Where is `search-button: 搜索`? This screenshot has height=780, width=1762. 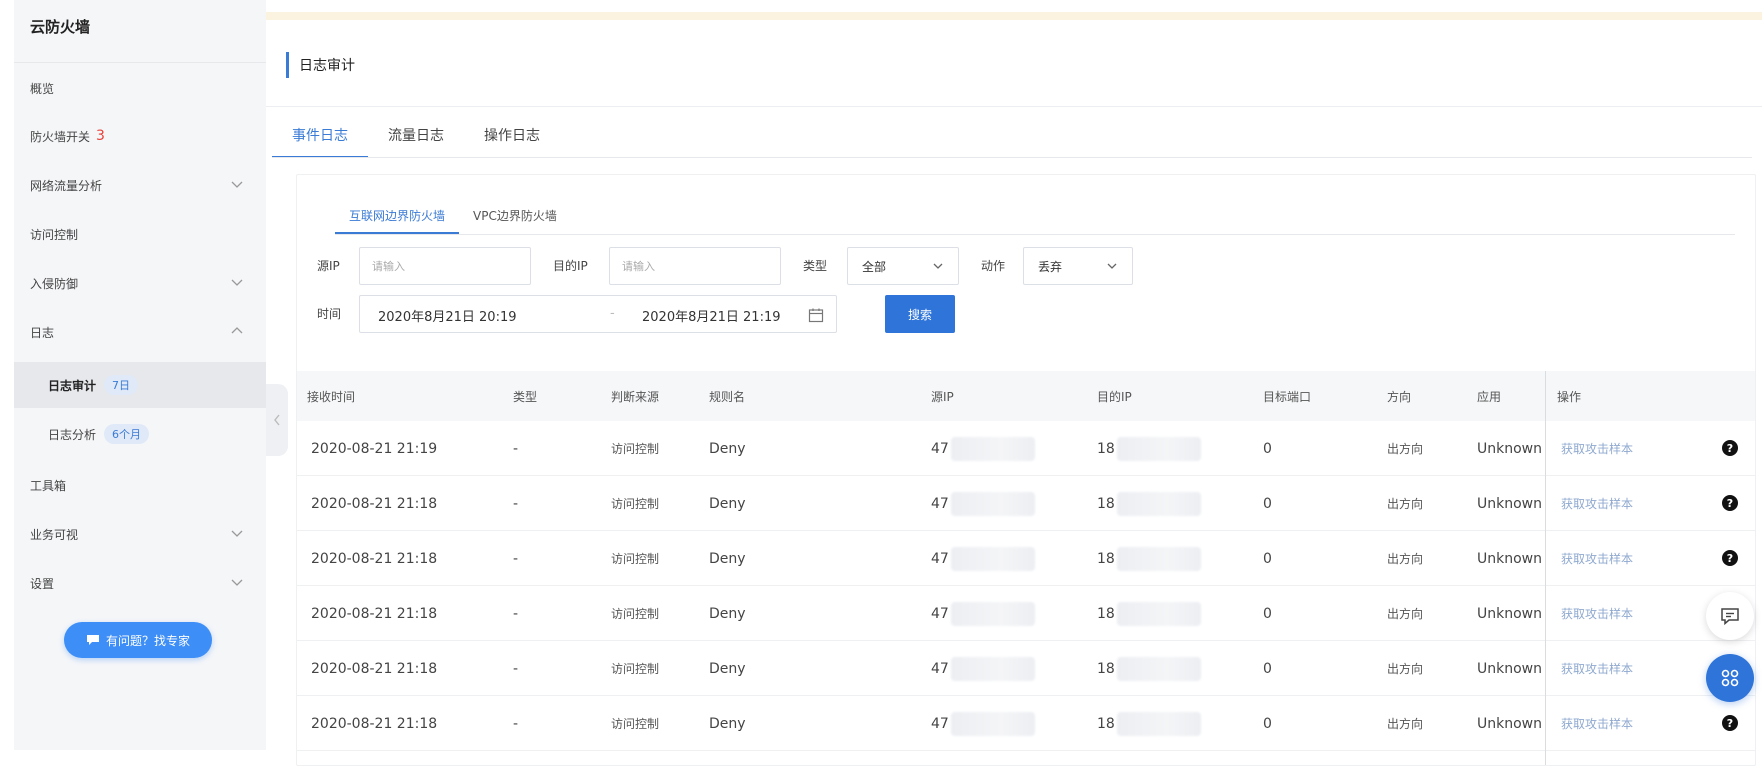 search-button: 搜索 is located at coordinates (920, 314).